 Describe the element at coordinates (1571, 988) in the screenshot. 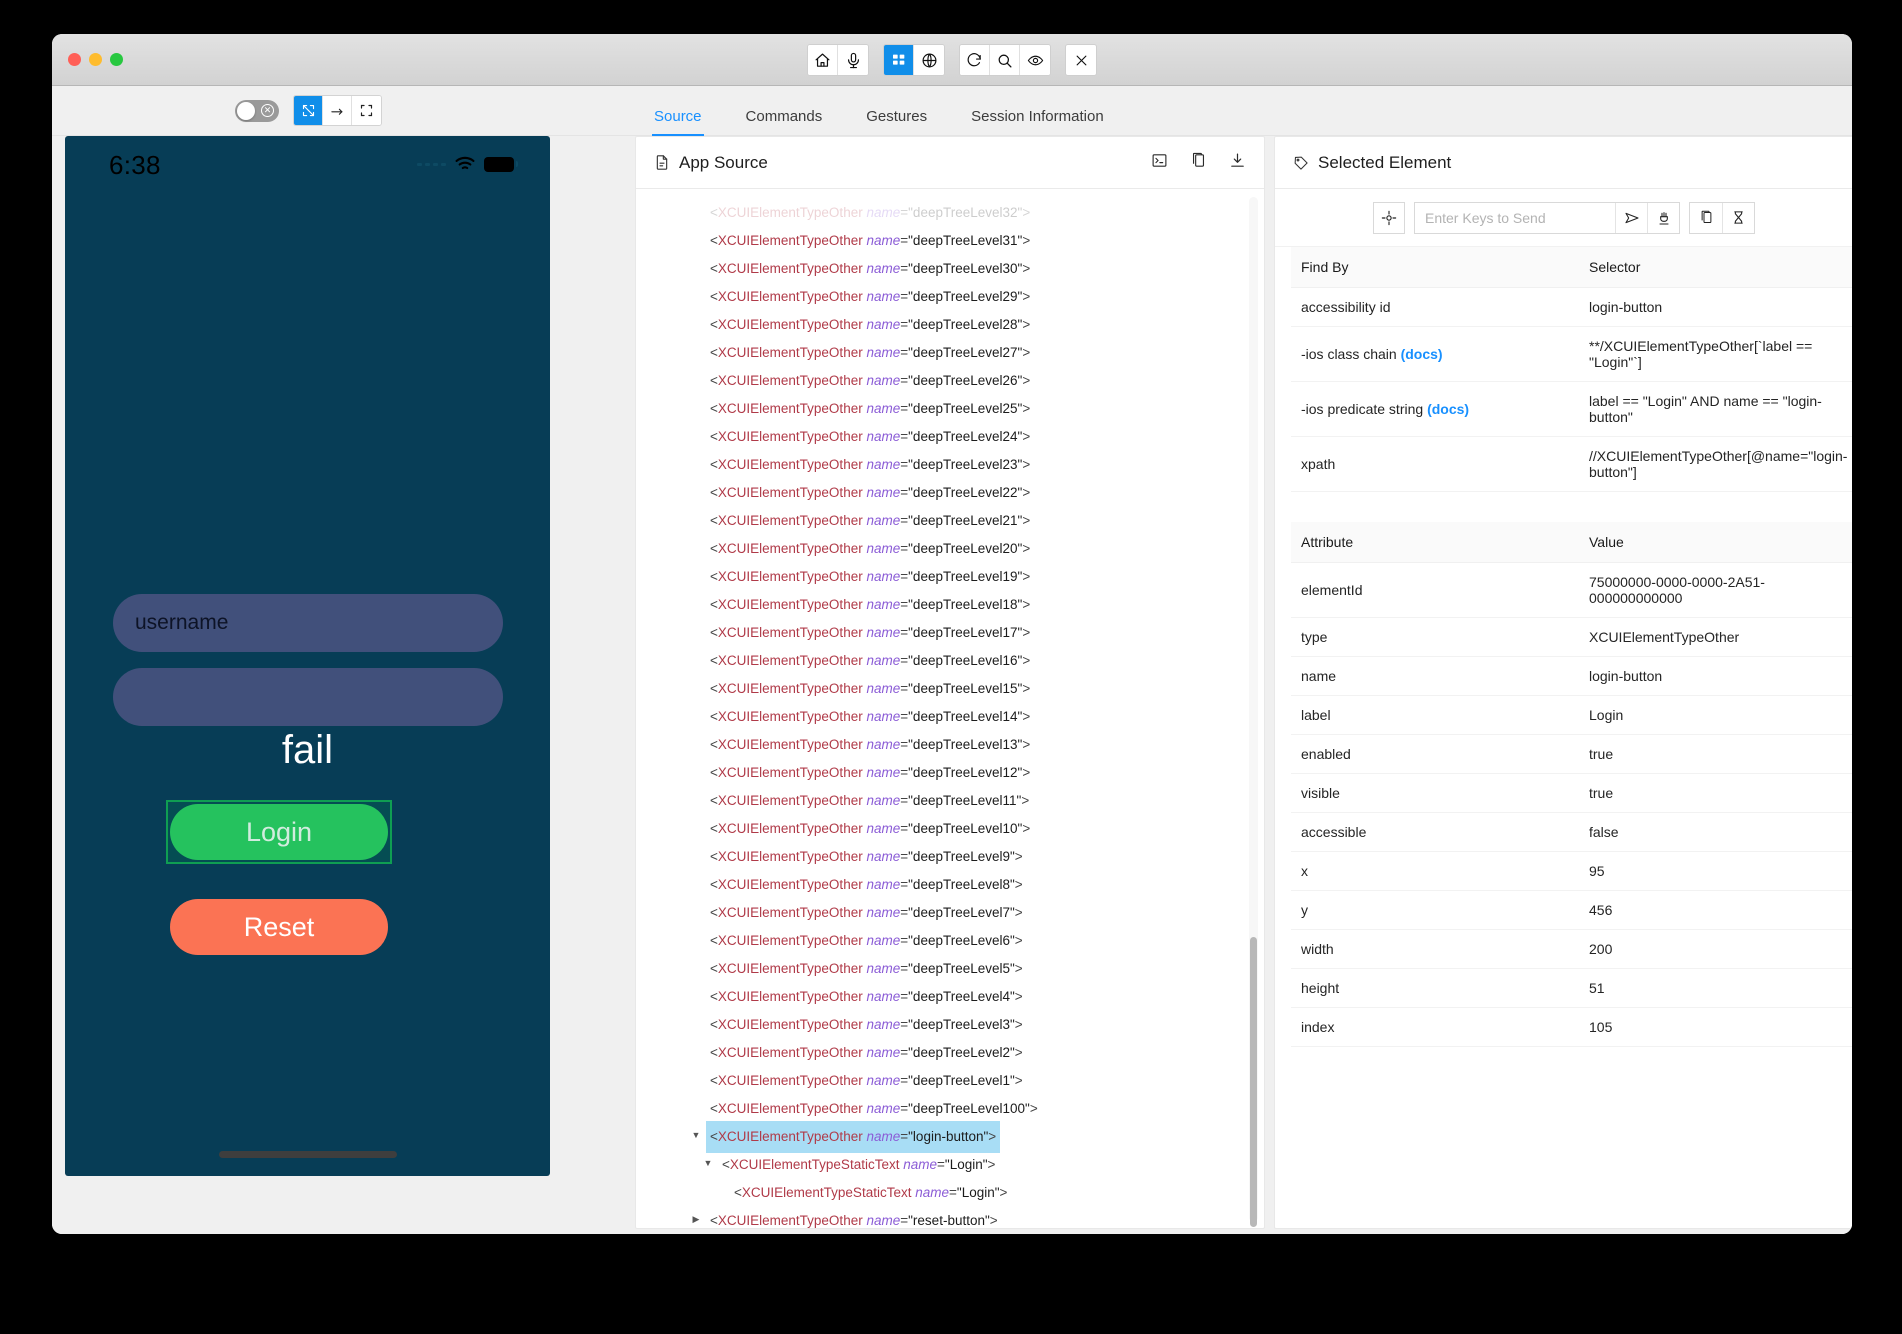

I see `table-row: height 51` at that location.